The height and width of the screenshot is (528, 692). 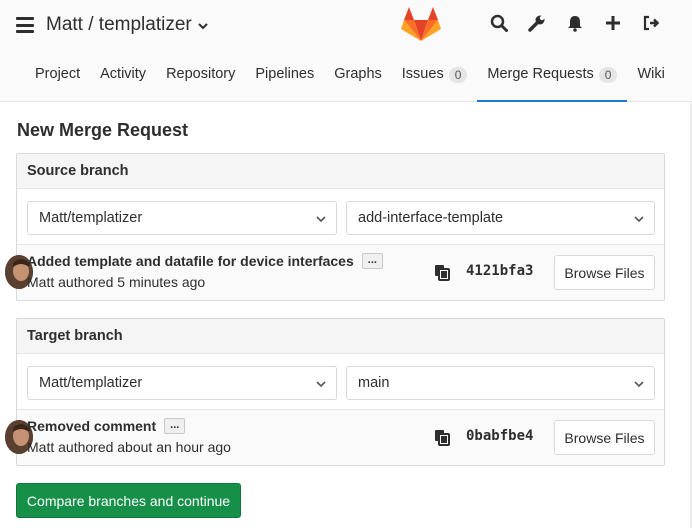 I want to click on target-project-select: Matt/templatizer, so click(x=182, y=383).